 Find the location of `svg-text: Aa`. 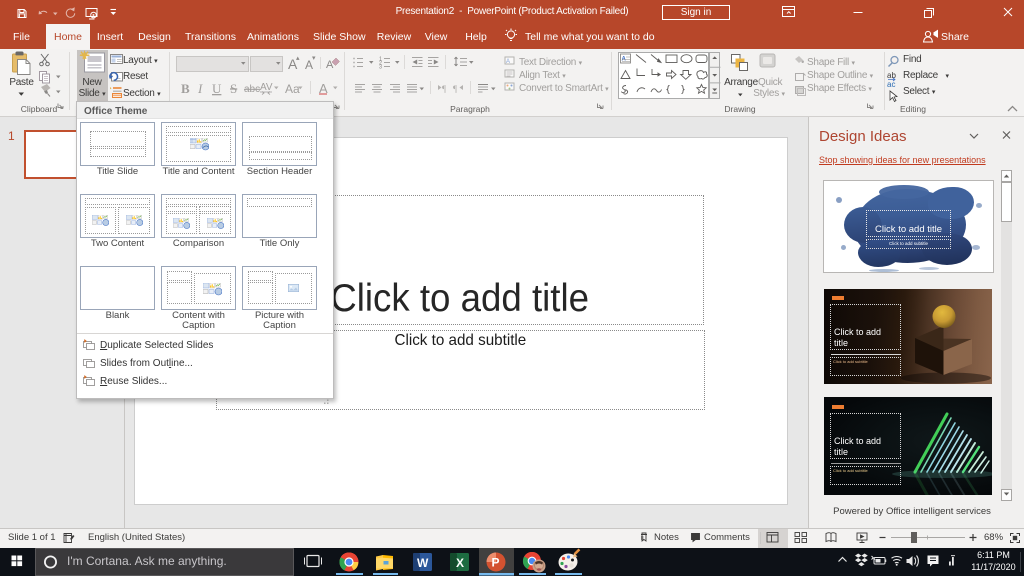

svg-text: Aa is located at coordinates (292, 89).